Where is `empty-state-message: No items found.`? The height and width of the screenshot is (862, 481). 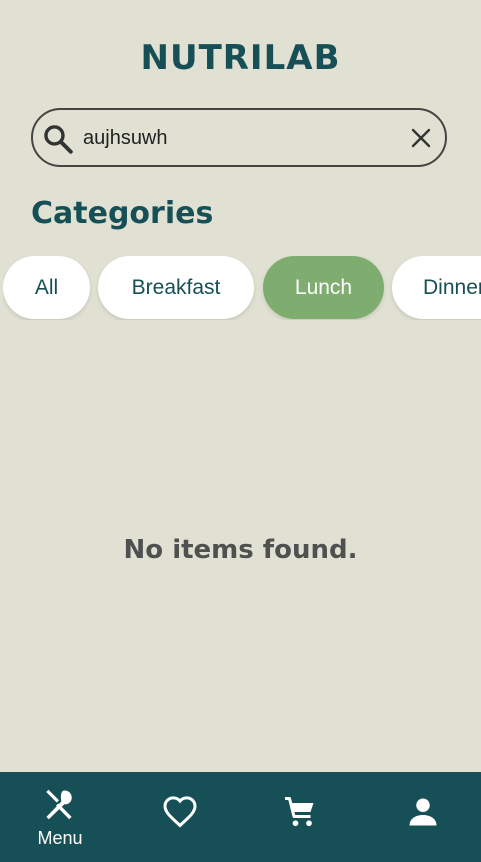 empty-state-message: No items found. is located at coordinates (240, 550).